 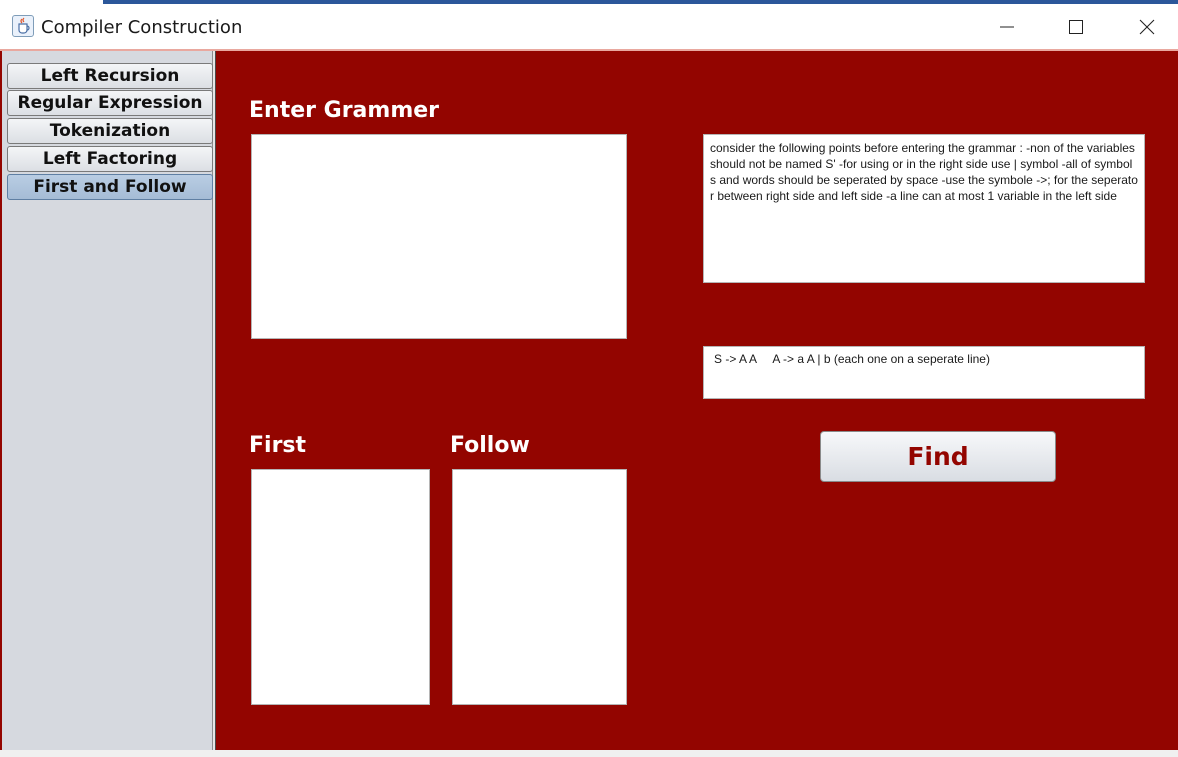 I want to click on maximize-button, so click(x=1076, y=27).